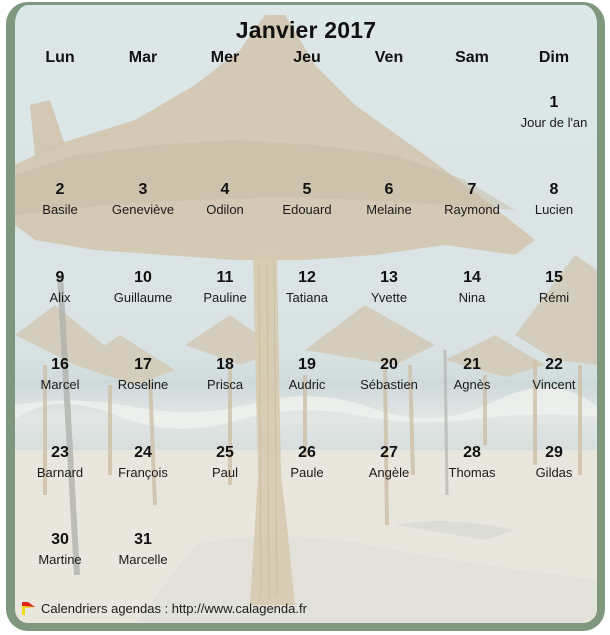 The width and height of the screenshot is (610, 635). I want to click on day-cell: 31 Marcelle, so click(143, 549).